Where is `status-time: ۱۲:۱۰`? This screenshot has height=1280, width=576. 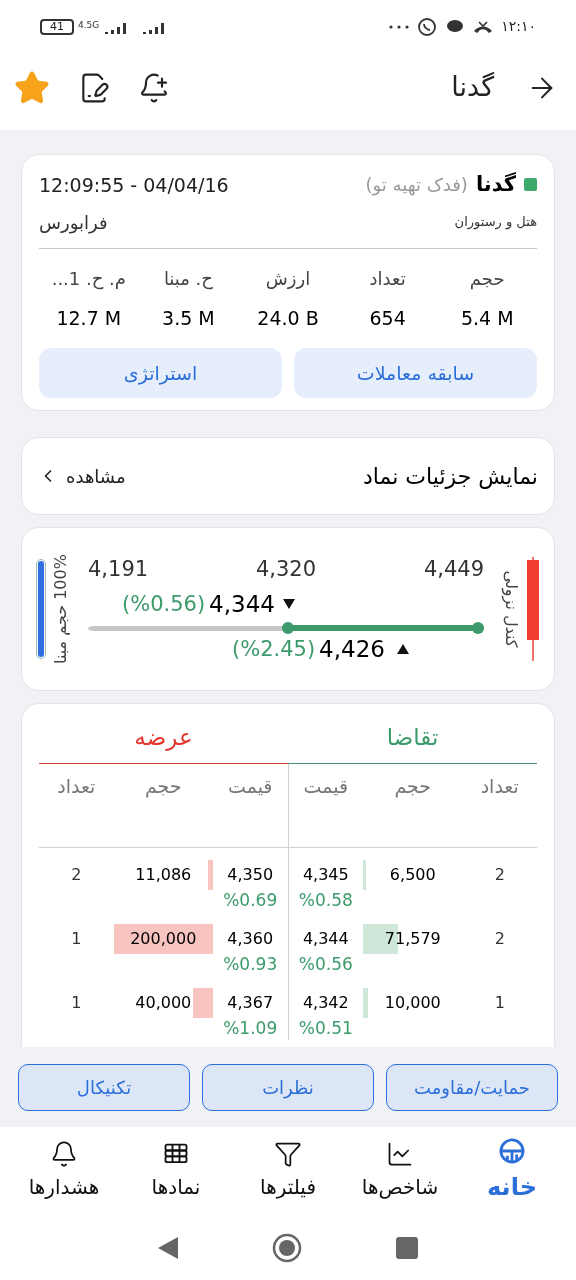
status-time: ۱۲:۱۰ is located at coordinates (518, 26).